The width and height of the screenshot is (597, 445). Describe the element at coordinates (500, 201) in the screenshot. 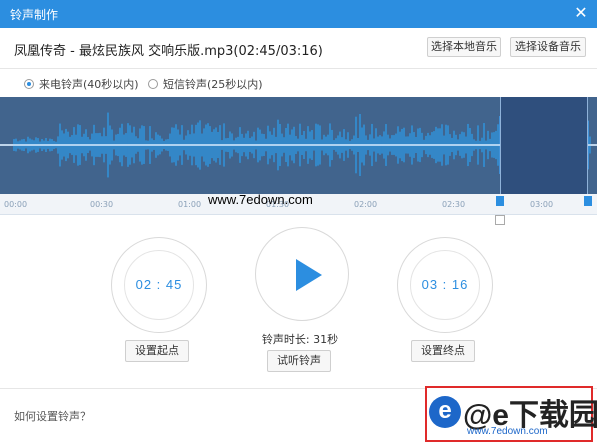

I see `start-handle` at that location.